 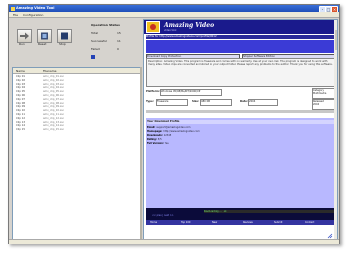 I want to click on date-label: Date:, so click(x=244, y=101).